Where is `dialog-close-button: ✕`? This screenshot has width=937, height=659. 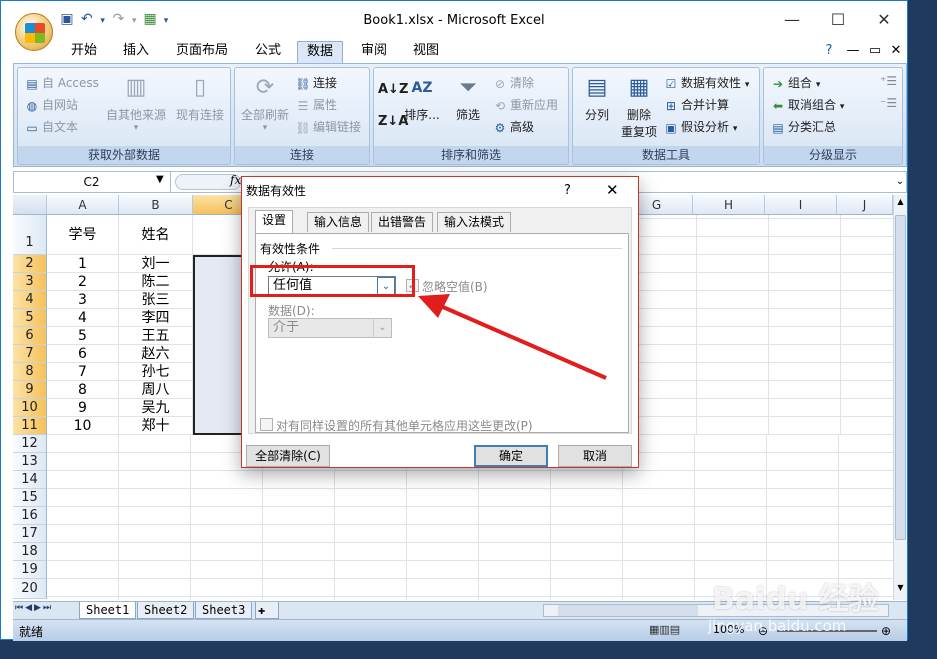
dialog-close-button: ✕ is located at coordinates (612, 190).